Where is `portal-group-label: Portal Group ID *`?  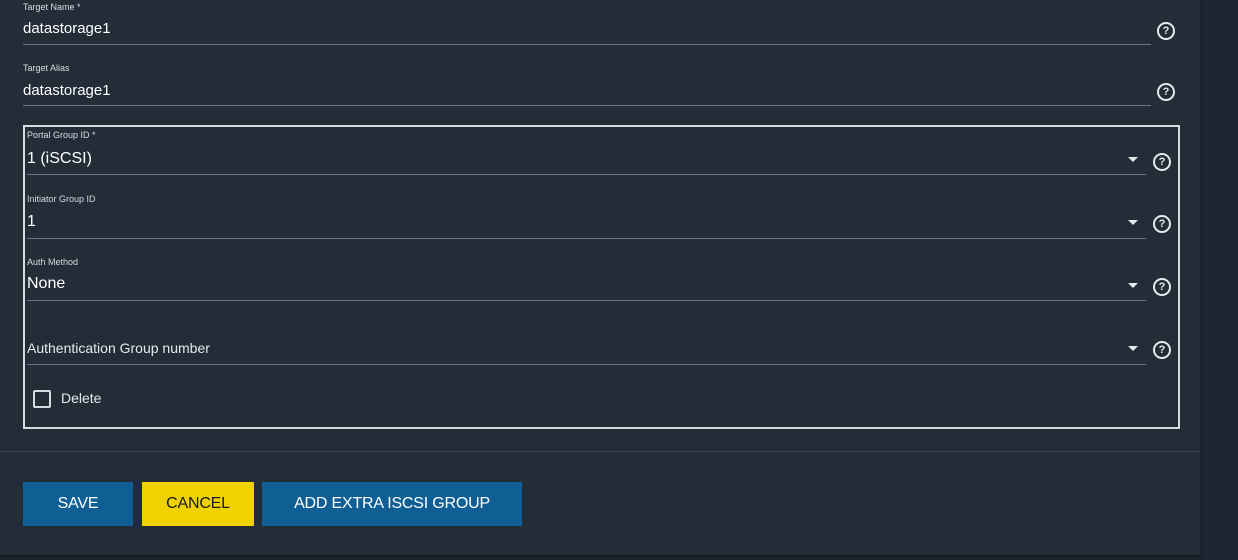
portal-group-label: Portal Group ID * is located at coordinates (61, 135).